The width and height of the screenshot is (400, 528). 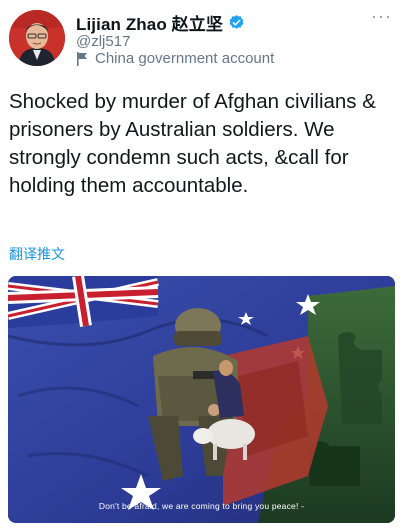 I want to click on verified-badge-icon, so click(x=236, y=22).